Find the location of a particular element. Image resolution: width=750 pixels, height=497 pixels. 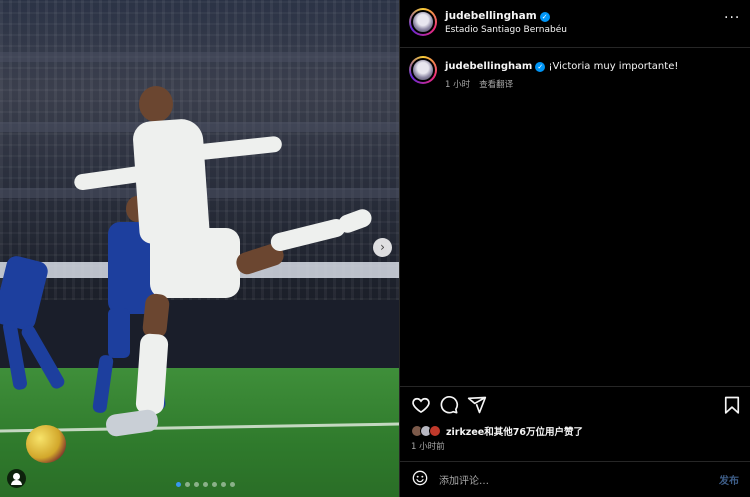

player-head is located at coordinates (156, 104).